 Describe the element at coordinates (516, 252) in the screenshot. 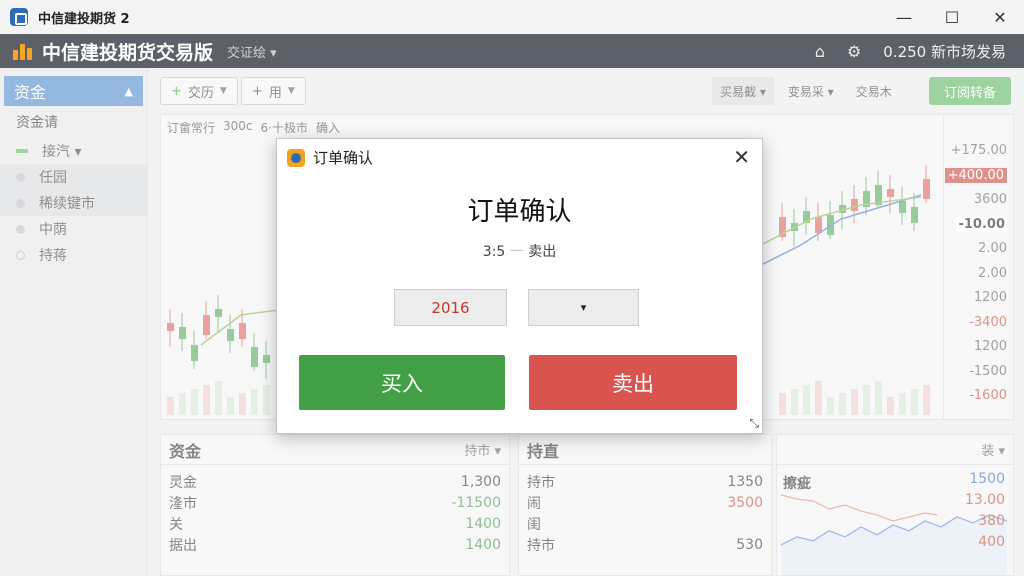

I see `order-separator: 一` at that location.